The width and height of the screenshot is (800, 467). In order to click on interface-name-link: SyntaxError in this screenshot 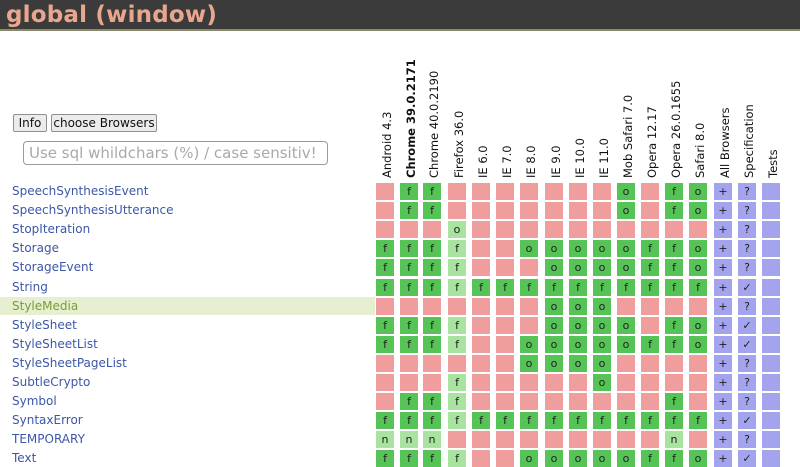, I will do `click(47, 420)`.